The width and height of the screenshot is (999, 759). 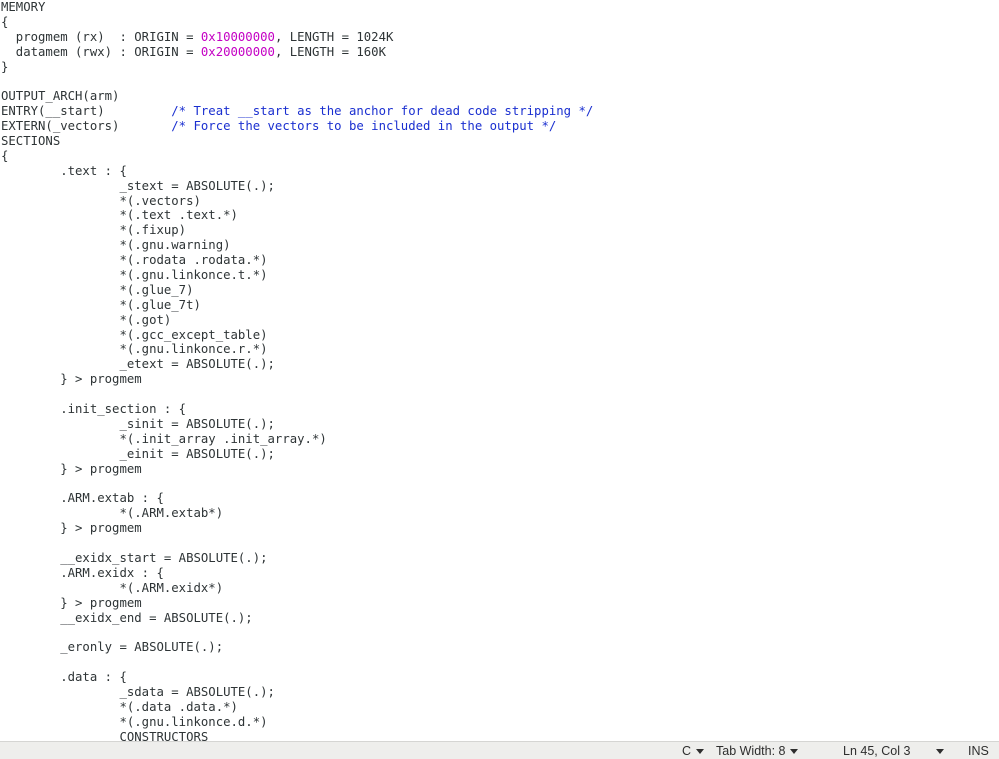 What do you see at coordinates (134, 349) in the screenshot?
I see `code-token: *(.gnu.linkonce.r.*)` at bounding box center [134, 349].